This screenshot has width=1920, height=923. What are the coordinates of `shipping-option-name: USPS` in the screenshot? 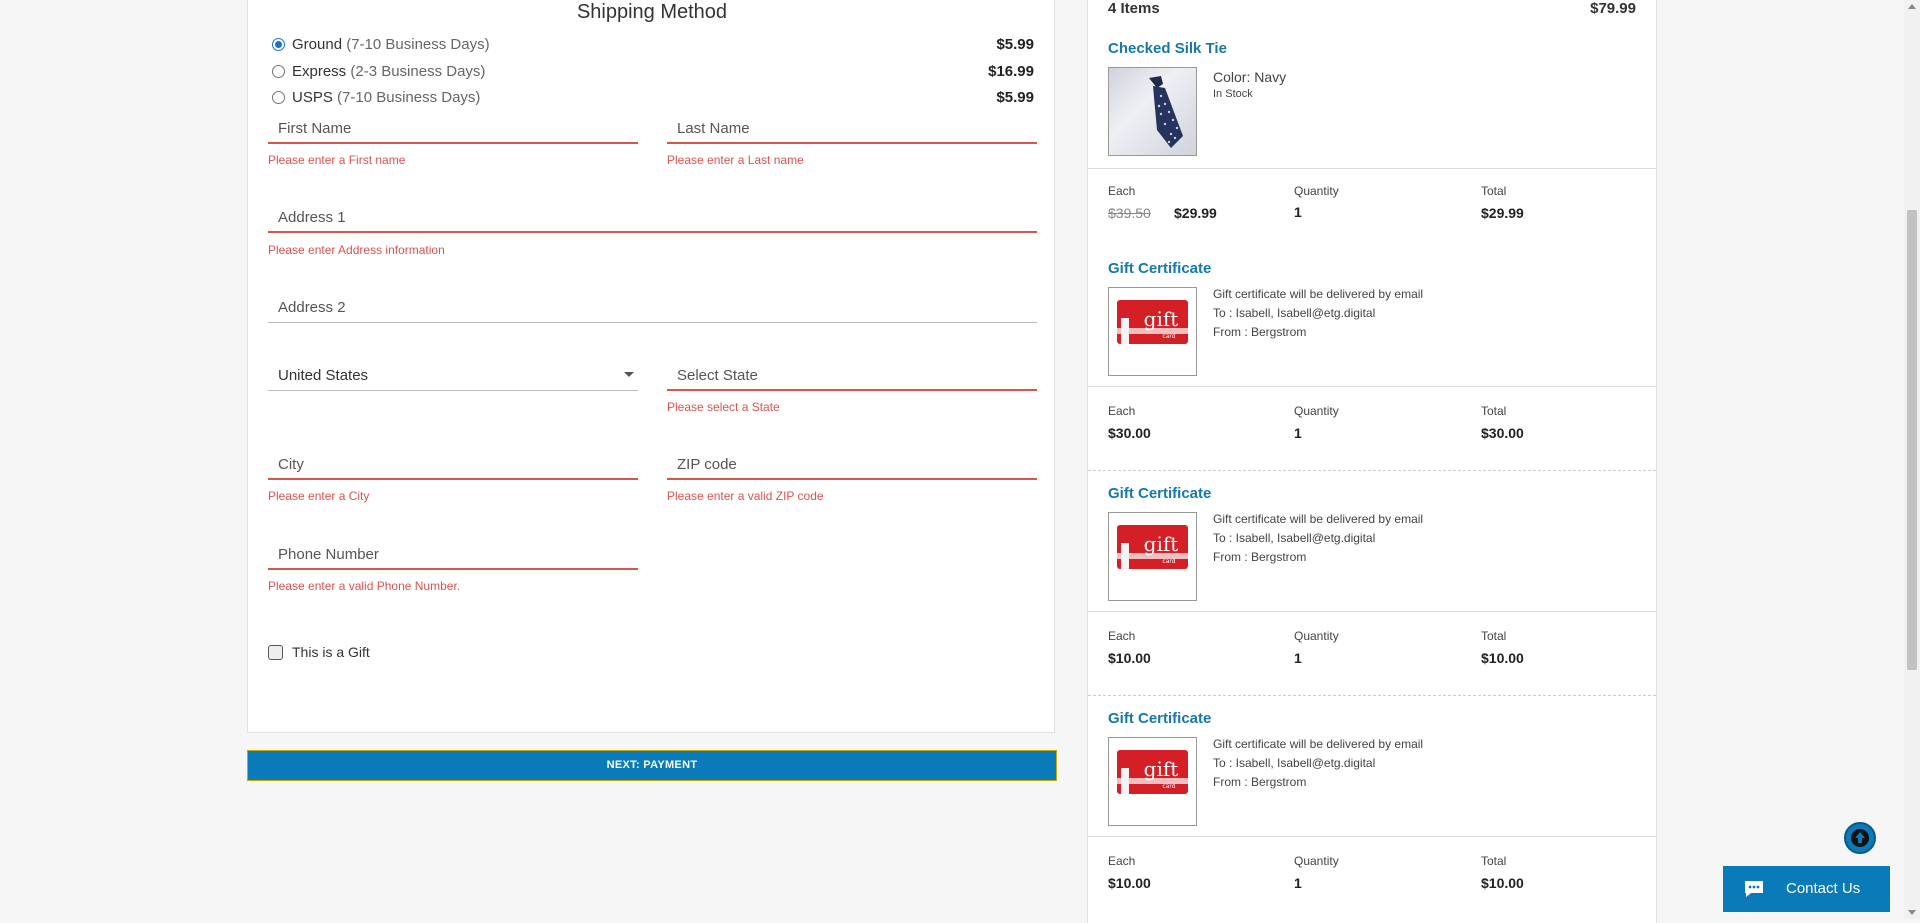 It's located at (312, 97).